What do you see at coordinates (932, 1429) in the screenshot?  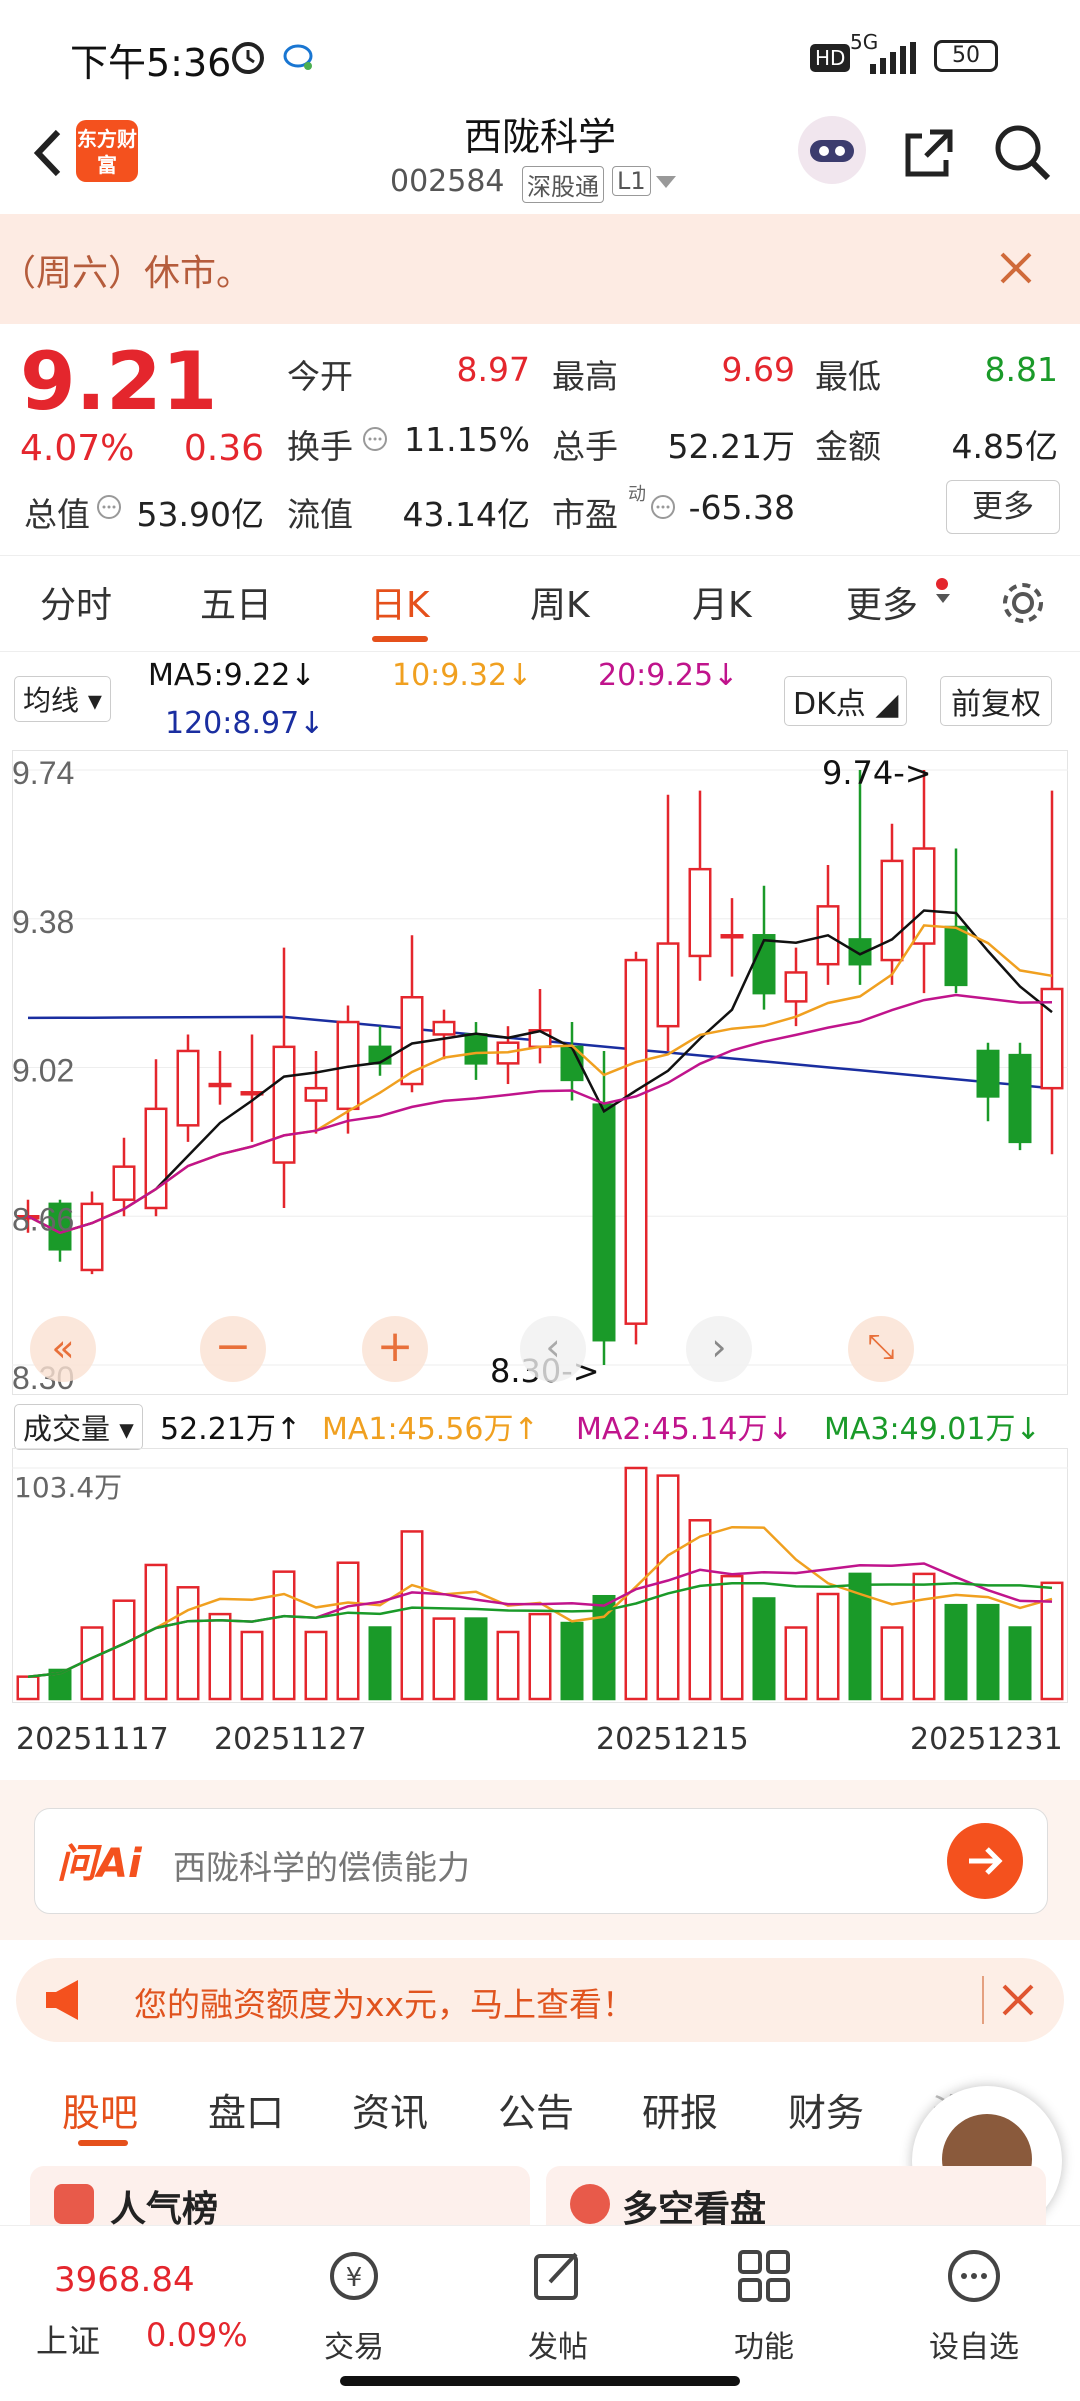 I see `vol-ma3-legend: MA3:49.01万↓` at bounding box center [932, 1429].